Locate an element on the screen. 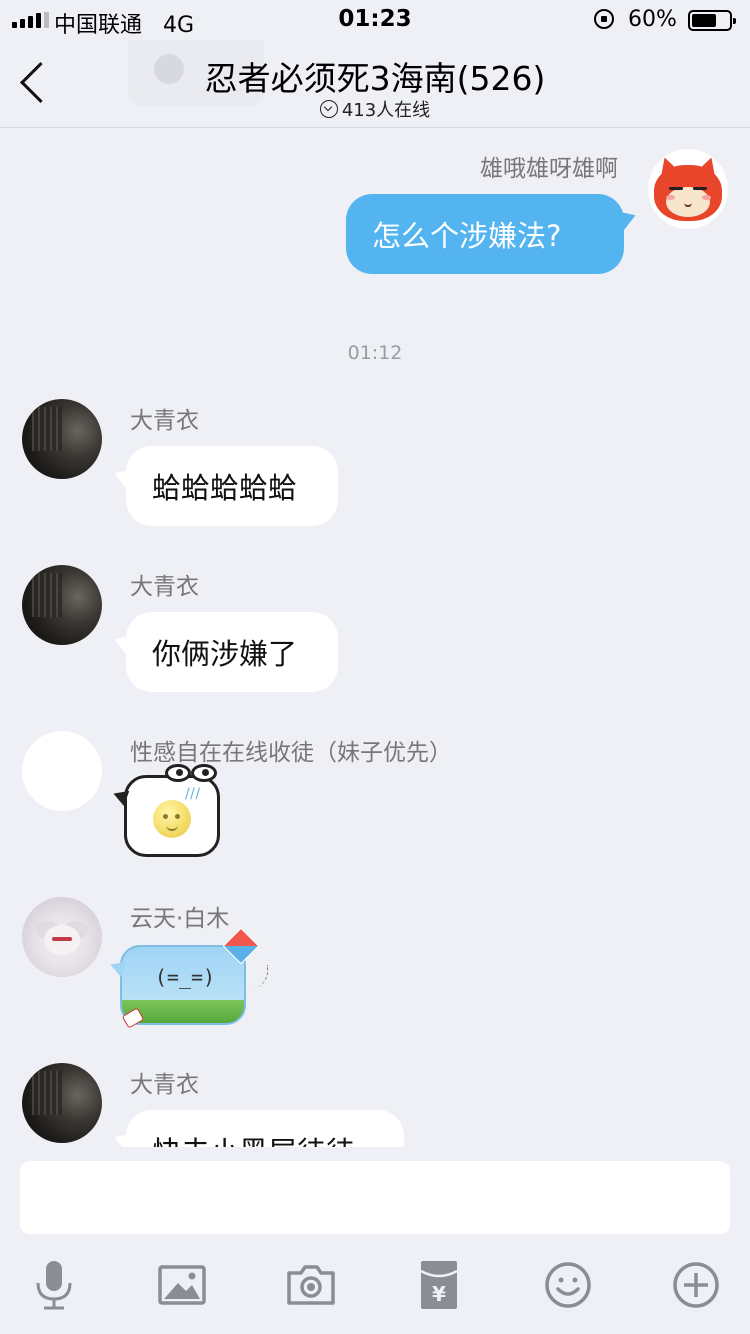 The height and width of the screenshot is (1334, 750). group-title: 忍者必须死3海南(526) is located at coordinates (375, 76).